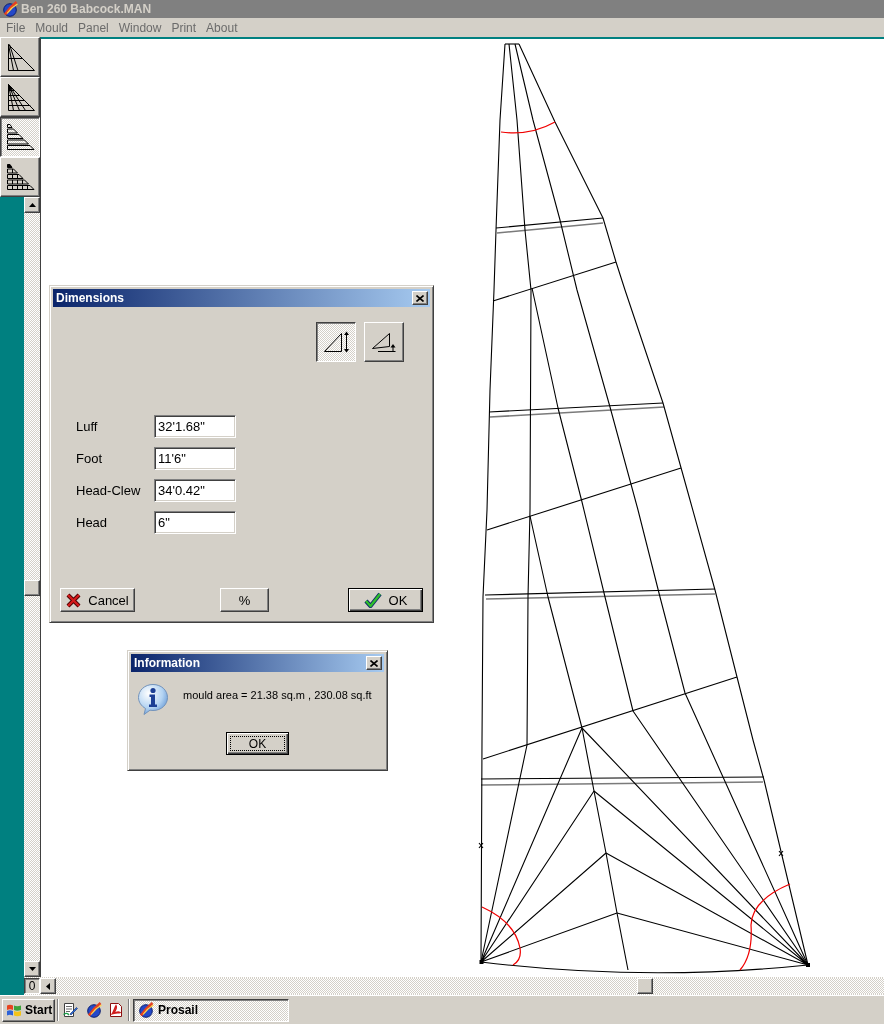 The height and width of the screenshot is (1024, 884). I want to click on view-toggle-button, so click(336, 342).